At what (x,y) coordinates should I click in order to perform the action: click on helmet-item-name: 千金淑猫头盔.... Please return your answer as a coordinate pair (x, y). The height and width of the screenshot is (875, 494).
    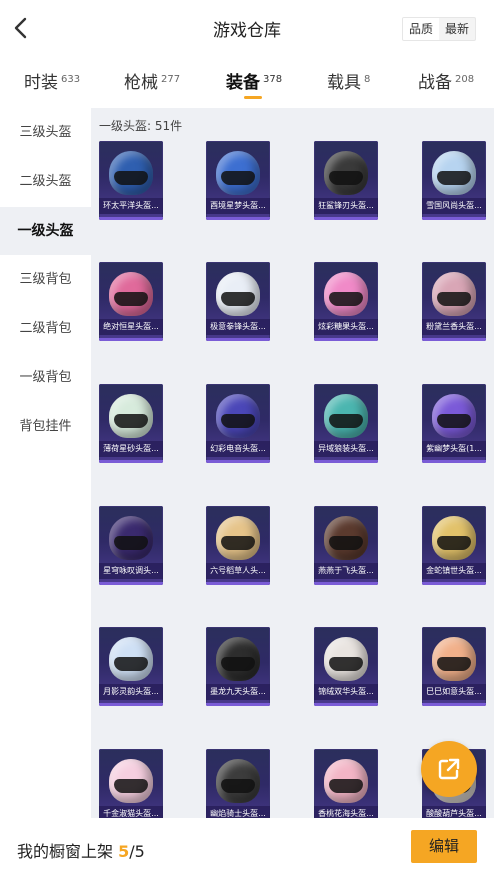
    Looking at the image, I should click on (131, 812).